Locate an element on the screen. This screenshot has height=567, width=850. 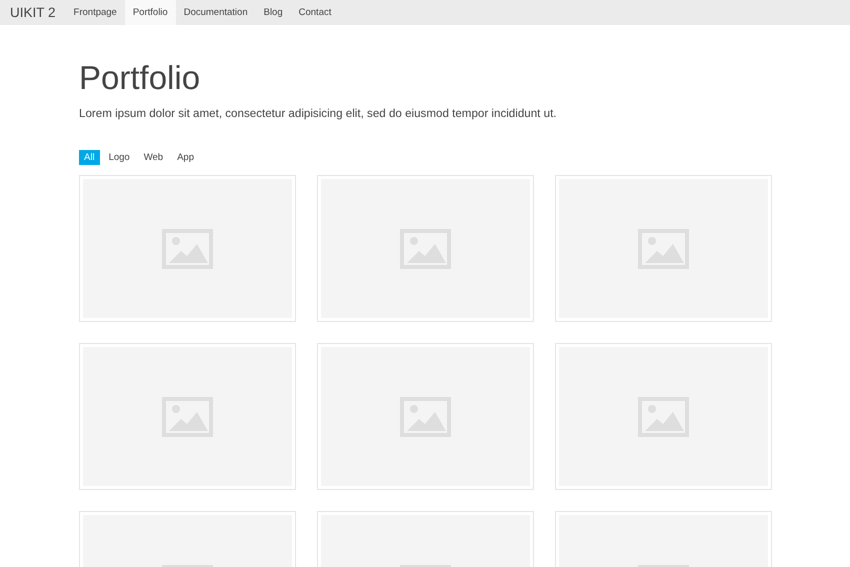
nav-item: Contact is located at coordinates (315, 12).